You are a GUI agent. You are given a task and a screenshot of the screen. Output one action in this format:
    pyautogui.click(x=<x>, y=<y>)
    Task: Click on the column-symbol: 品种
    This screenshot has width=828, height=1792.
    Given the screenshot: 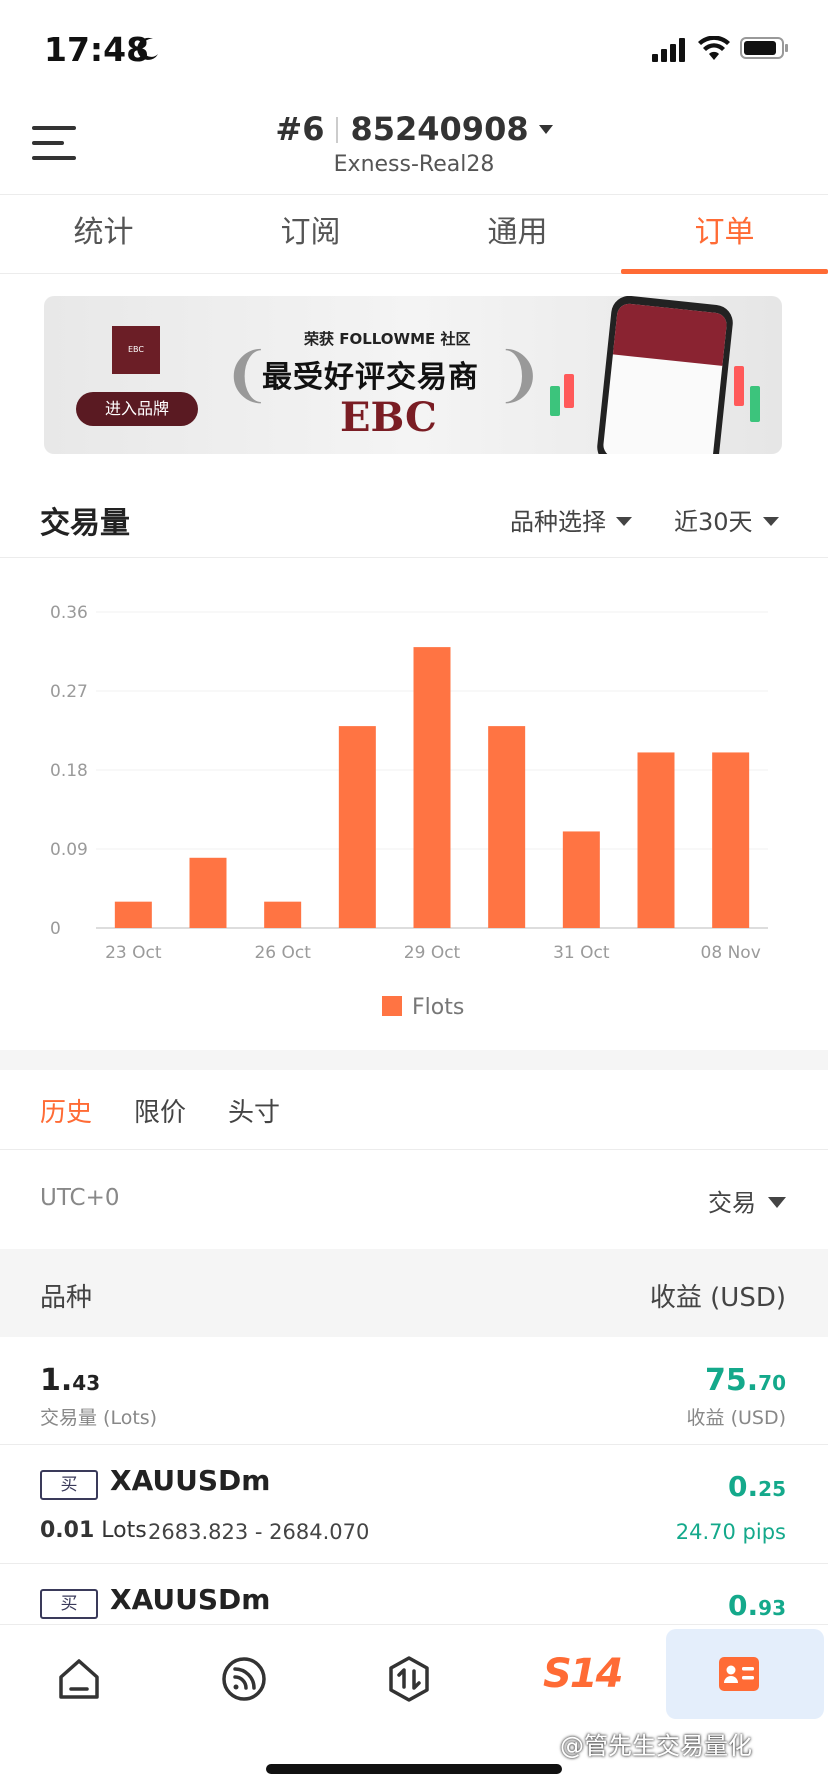 What is the action you would take?
    pyautogui.click(x=66, y=1298)
    